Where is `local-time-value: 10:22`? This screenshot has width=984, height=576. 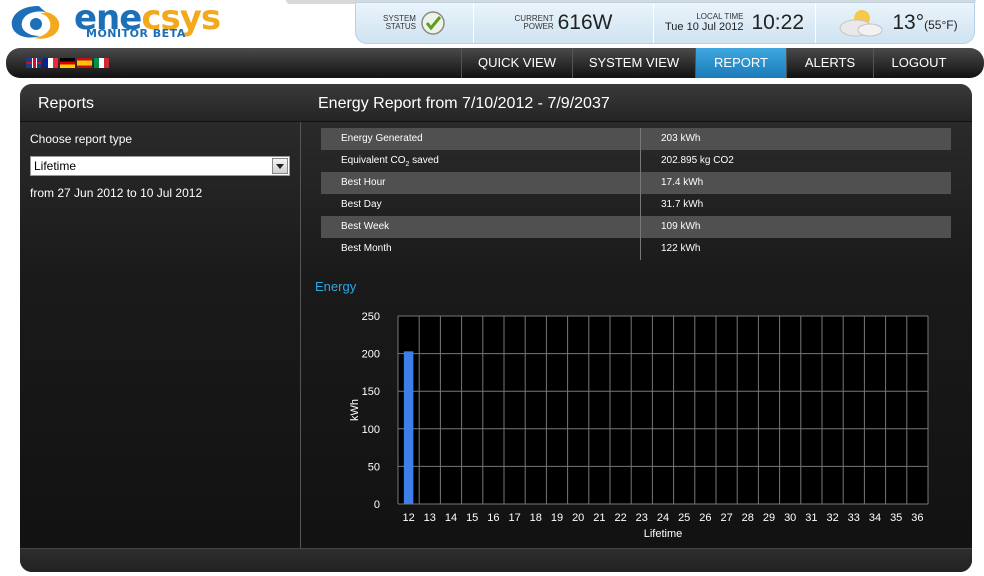
local-time-value: 10:22 is located at coordinates (778, 22).